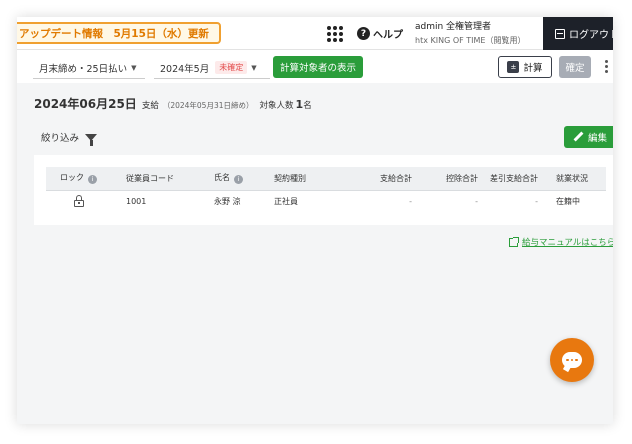  What do you see at coordinates (568, 202) in the screenshot?
I see `employment-status: 在籍中` at bounding box center [568, 202].